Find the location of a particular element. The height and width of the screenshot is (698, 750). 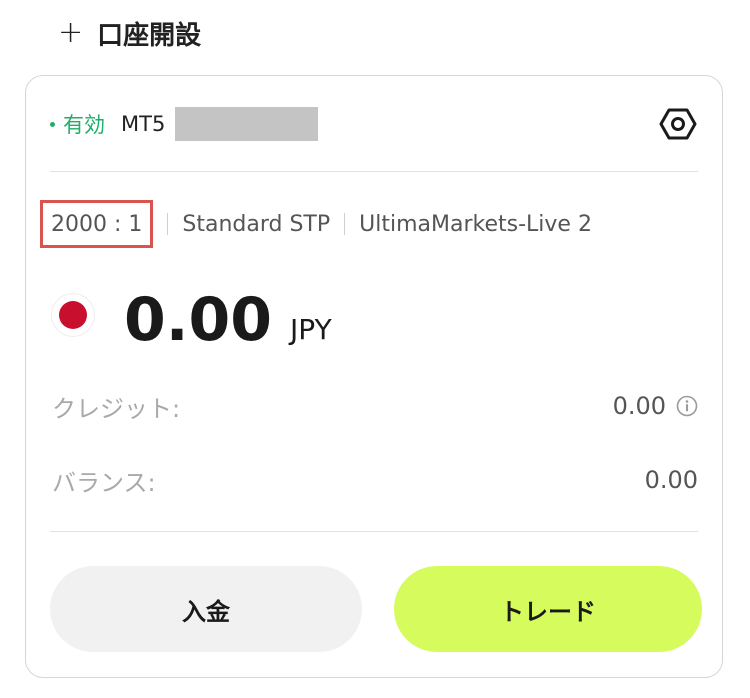

platform-label: MT5 is located at coordinates (143, 124).